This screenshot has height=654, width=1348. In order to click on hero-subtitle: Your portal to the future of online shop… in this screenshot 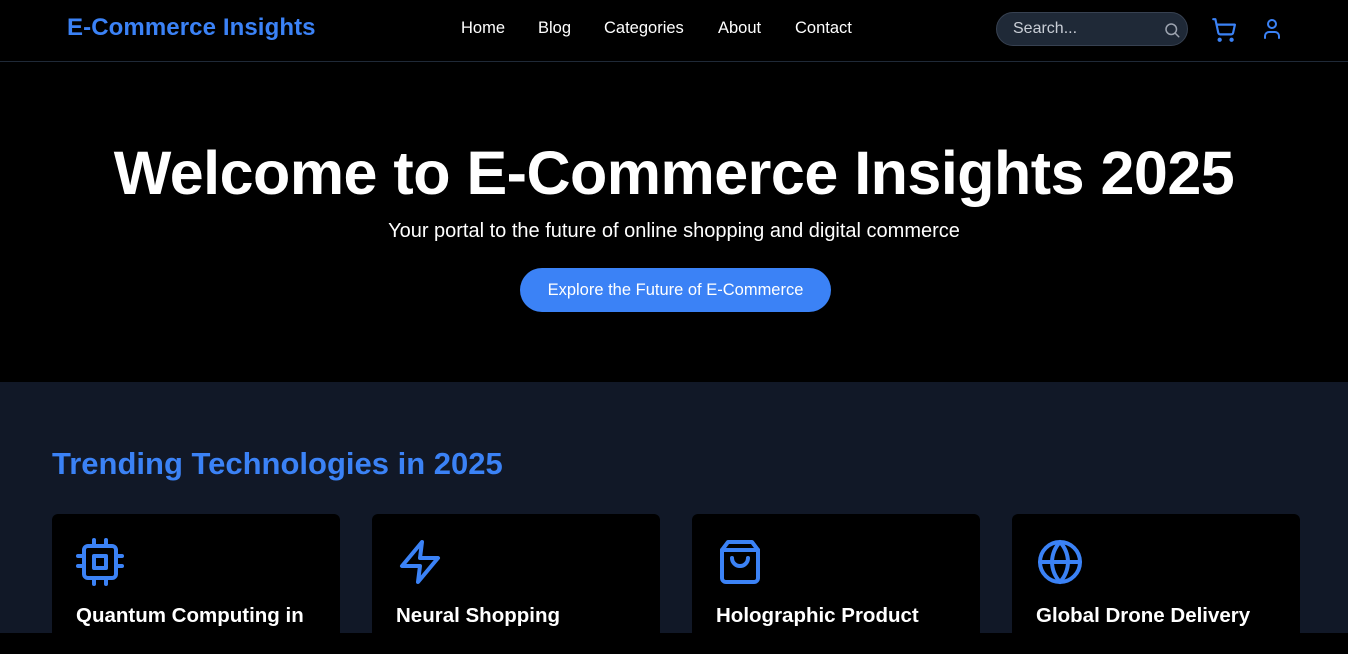, I will do `click(674, 231)`.